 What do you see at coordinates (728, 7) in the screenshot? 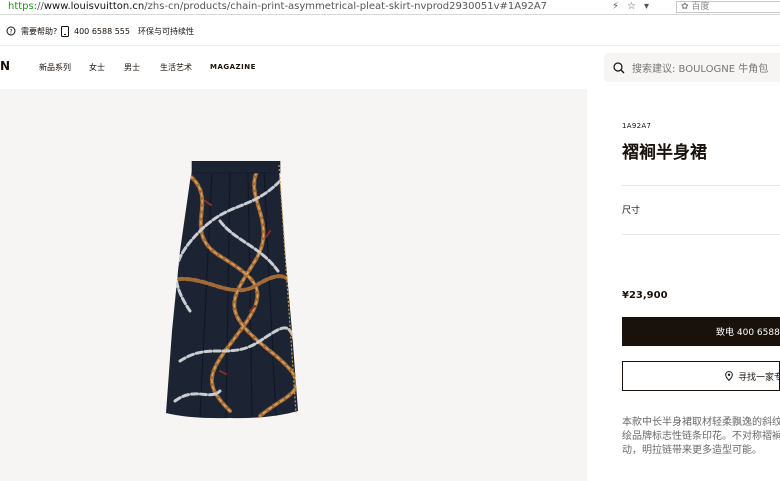
I see `browser-search-box: ✿ 百度` at bounding box center [728, 7].